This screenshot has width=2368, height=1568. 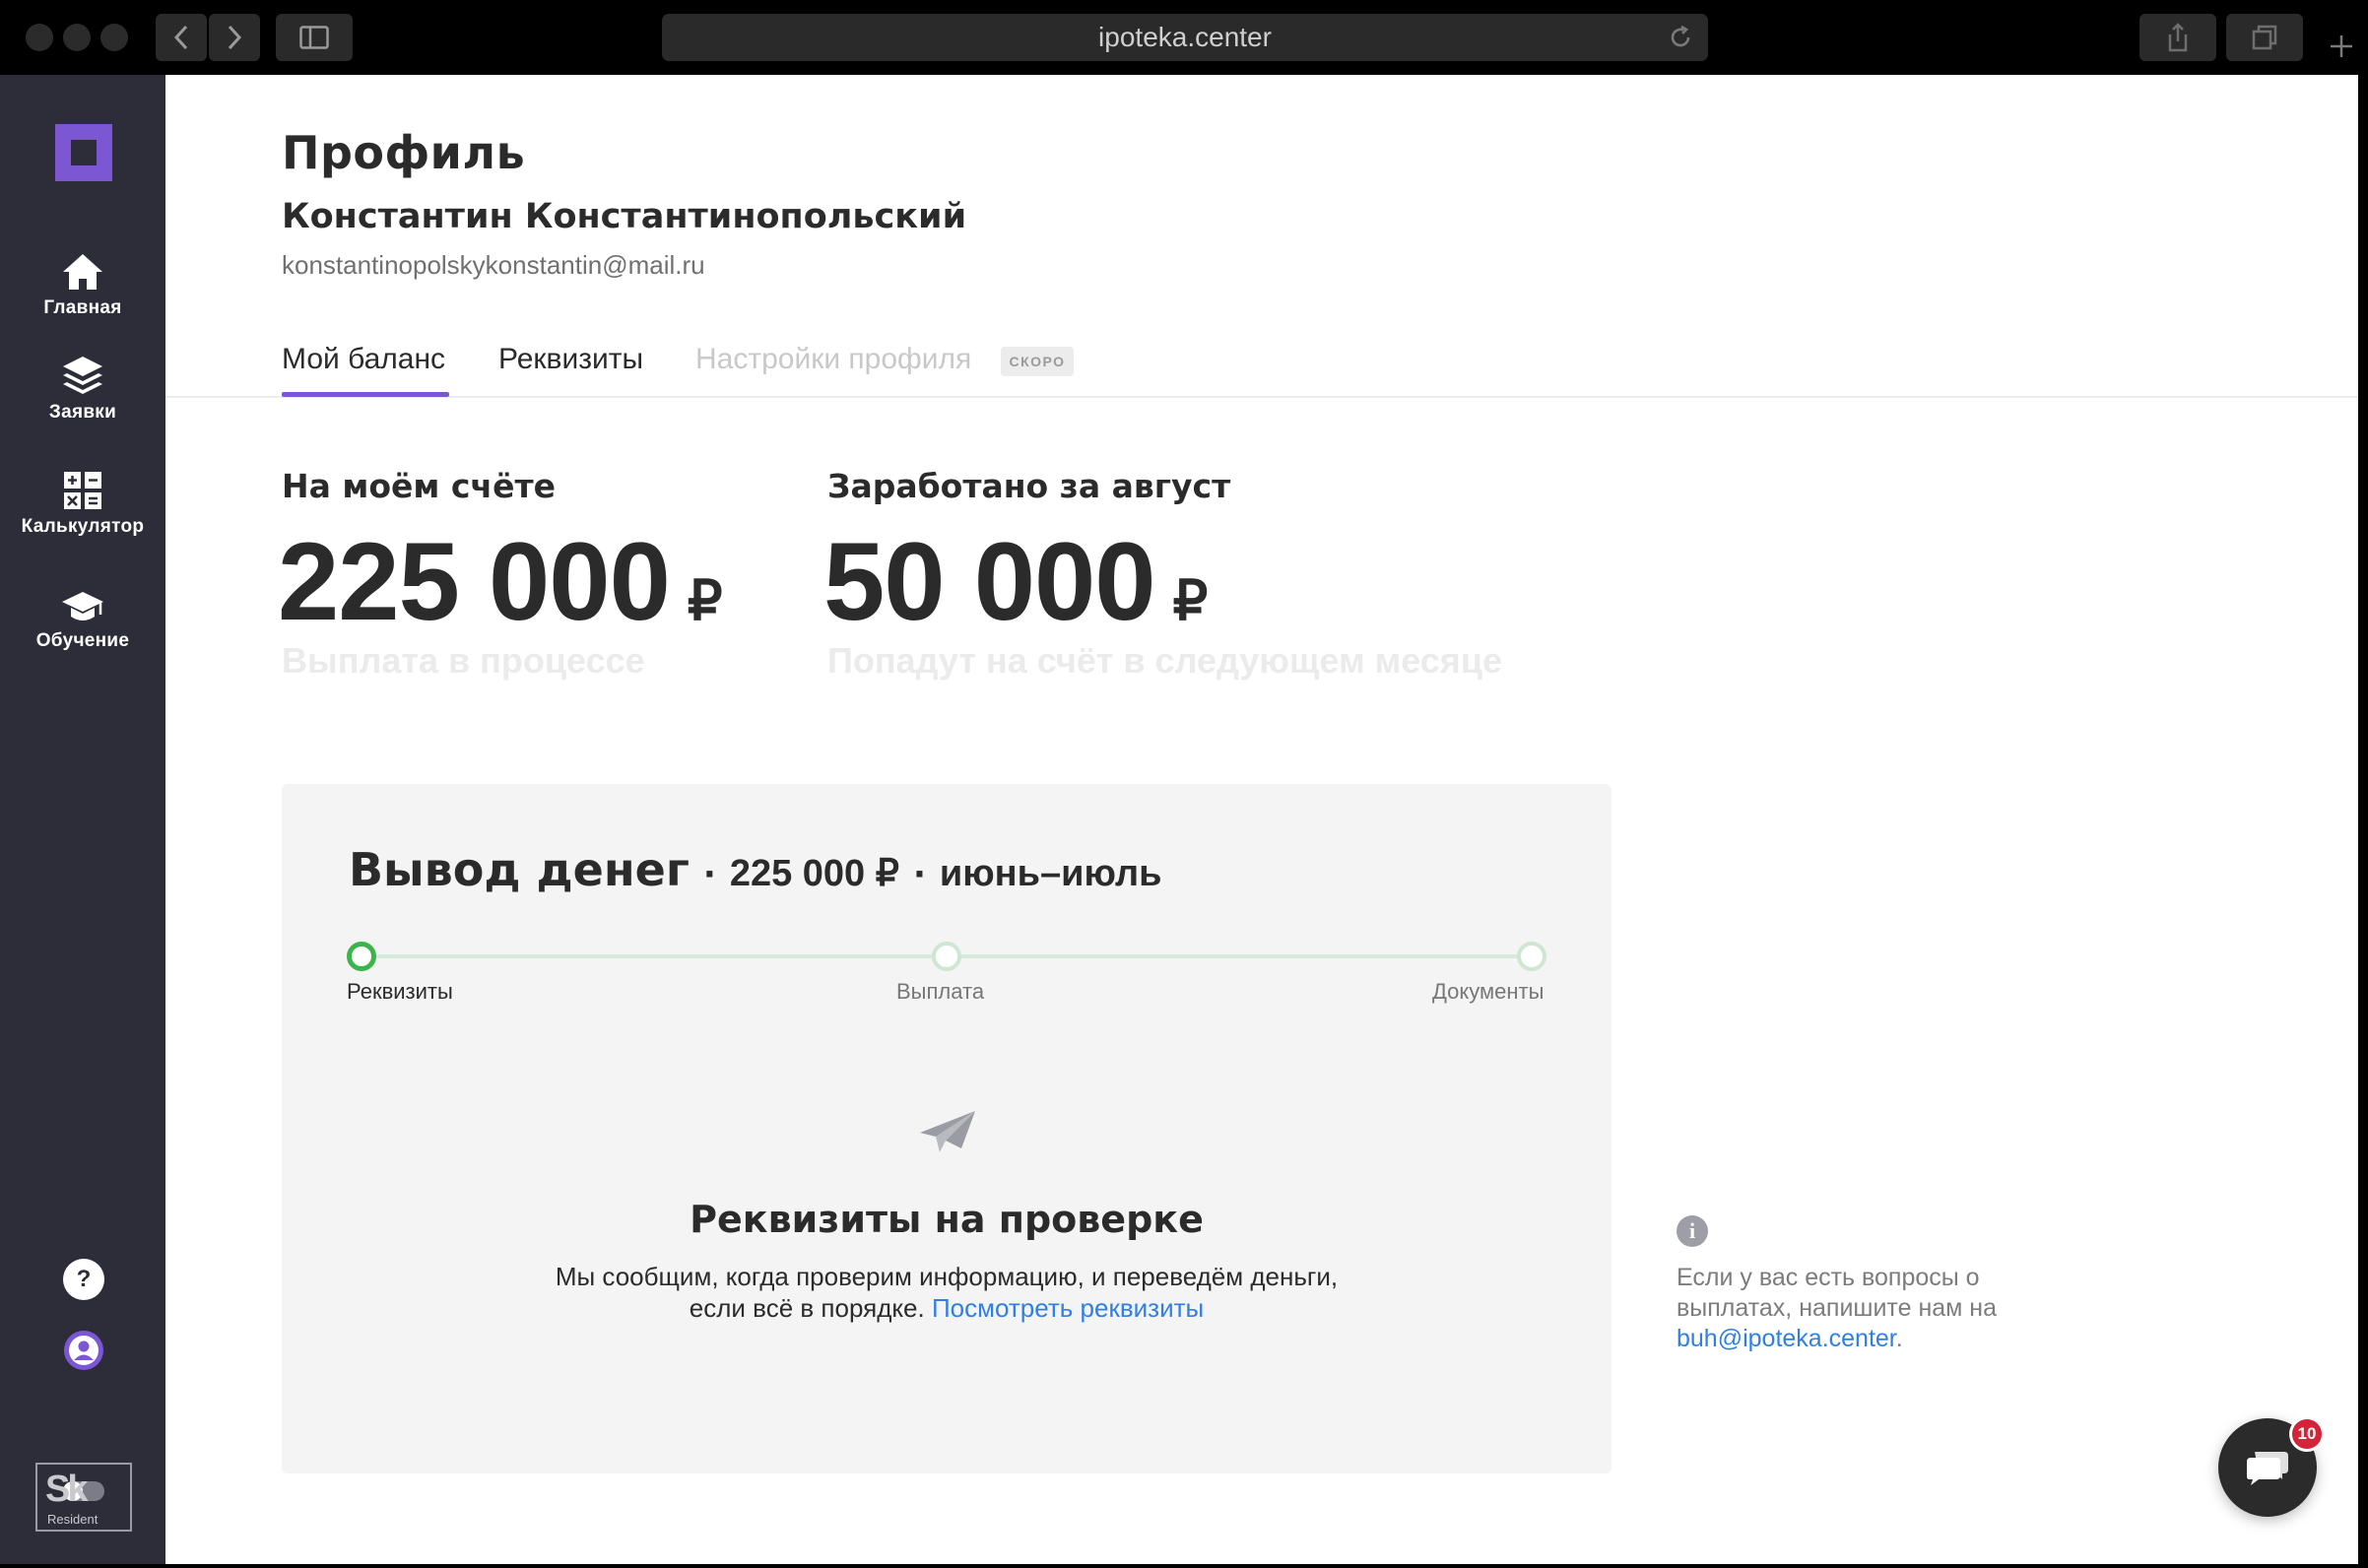 What do you see at coordinates (947, 1219) in the screenshot?
I see `status-title: Реквизиты на проверке` at bounding box center [947, 1219].